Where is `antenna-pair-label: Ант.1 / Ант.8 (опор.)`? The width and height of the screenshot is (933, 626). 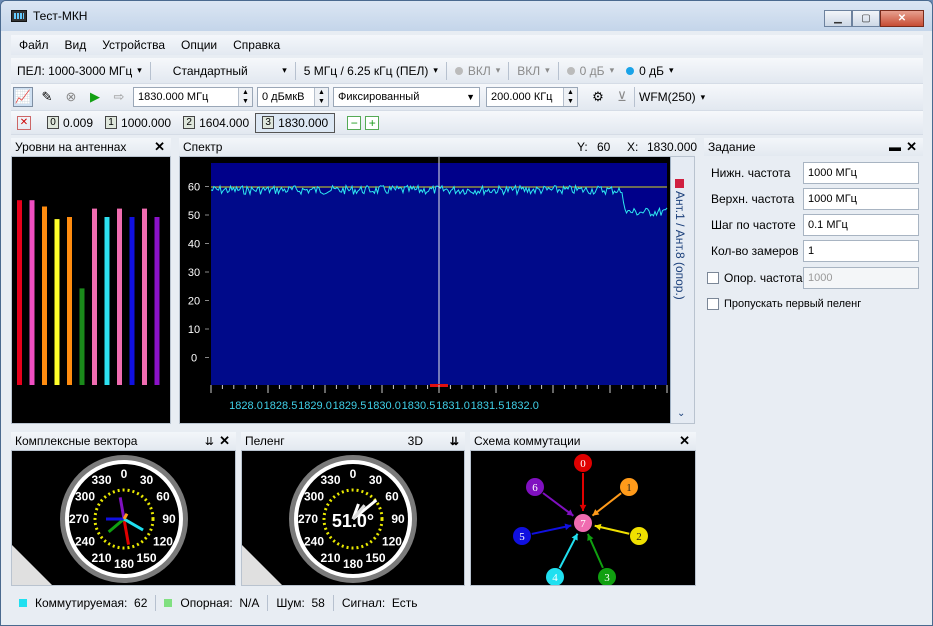 antenna-pair-label: Ант.1 / Ант.8 (опор.) is located at coordinates (680, 245).